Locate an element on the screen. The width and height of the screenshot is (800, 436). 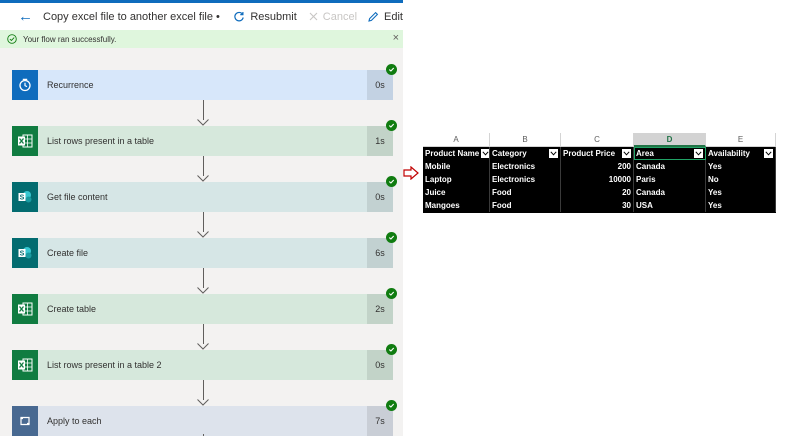
cancel-label: Cancel is located at coordinates (340, 16).